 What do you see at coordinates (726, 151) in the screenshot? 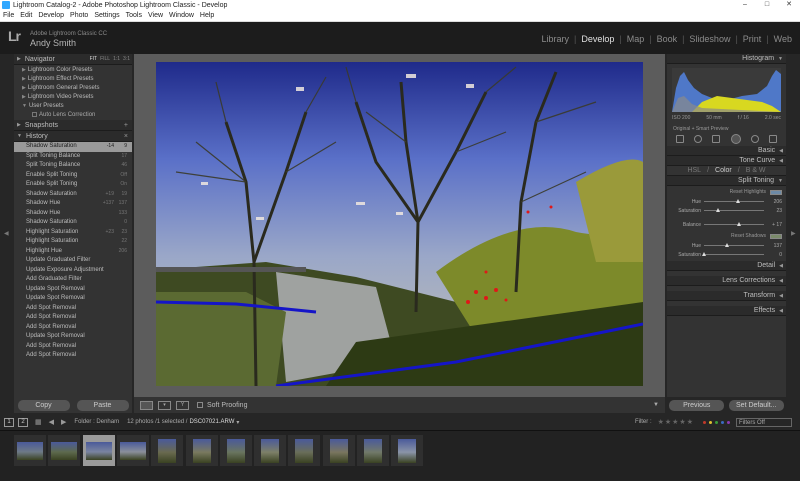
I see `basic-header: Basic ◀` at bounding box center [726, 151].